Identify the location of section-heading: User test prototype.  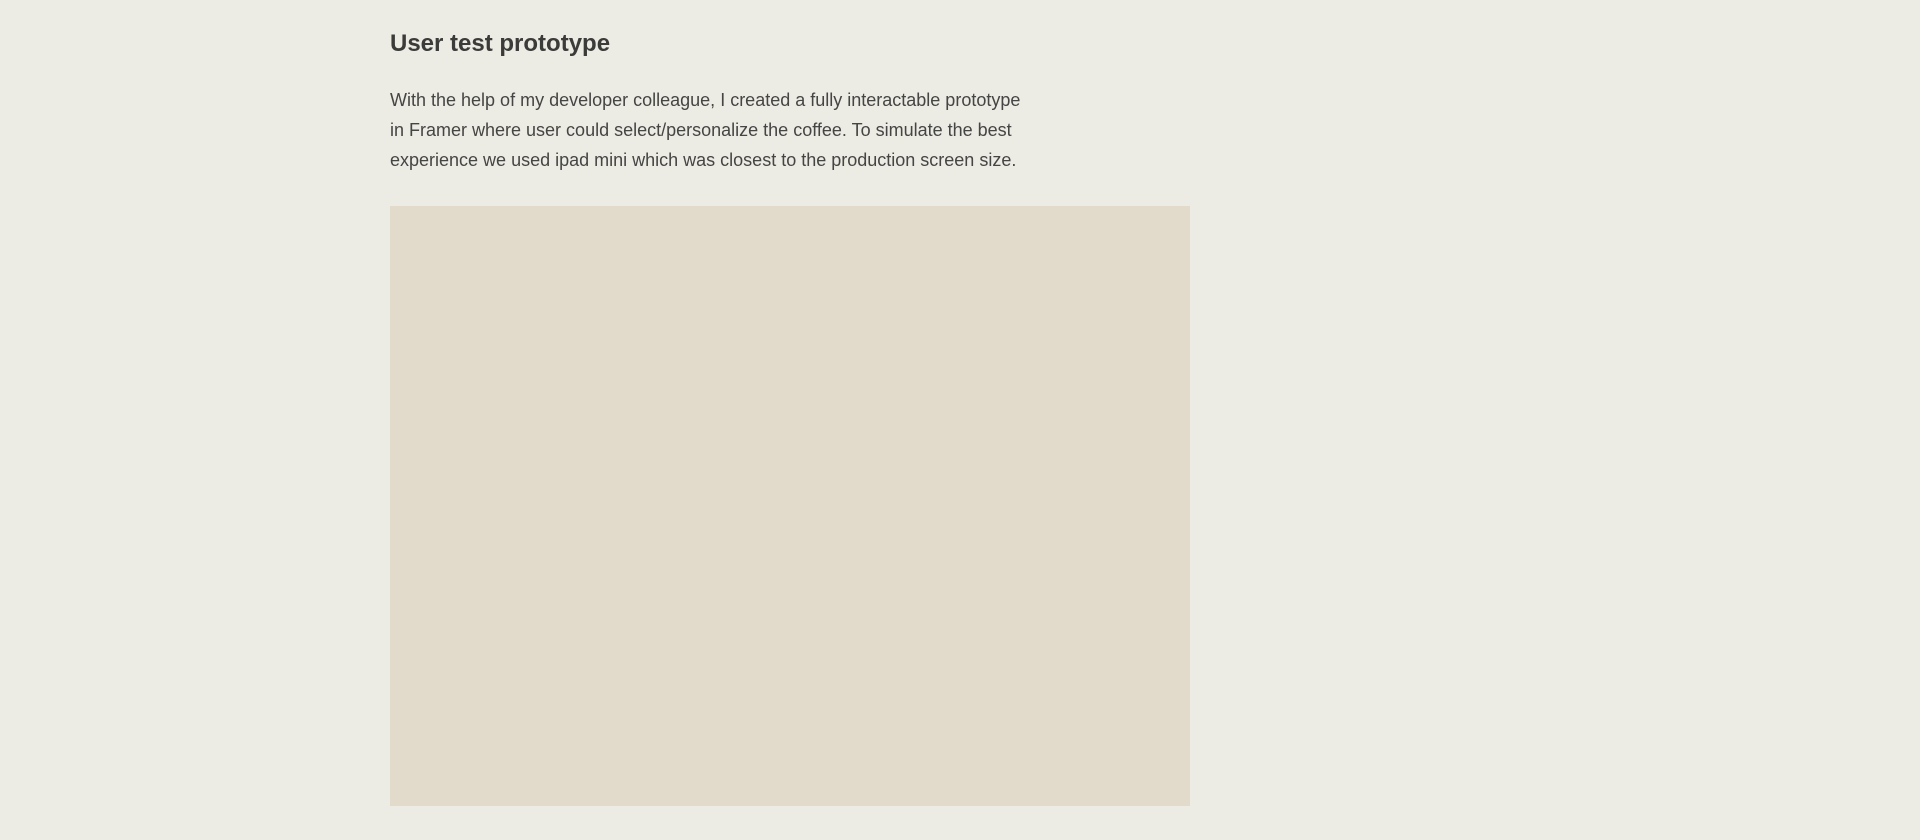
(500, 43).